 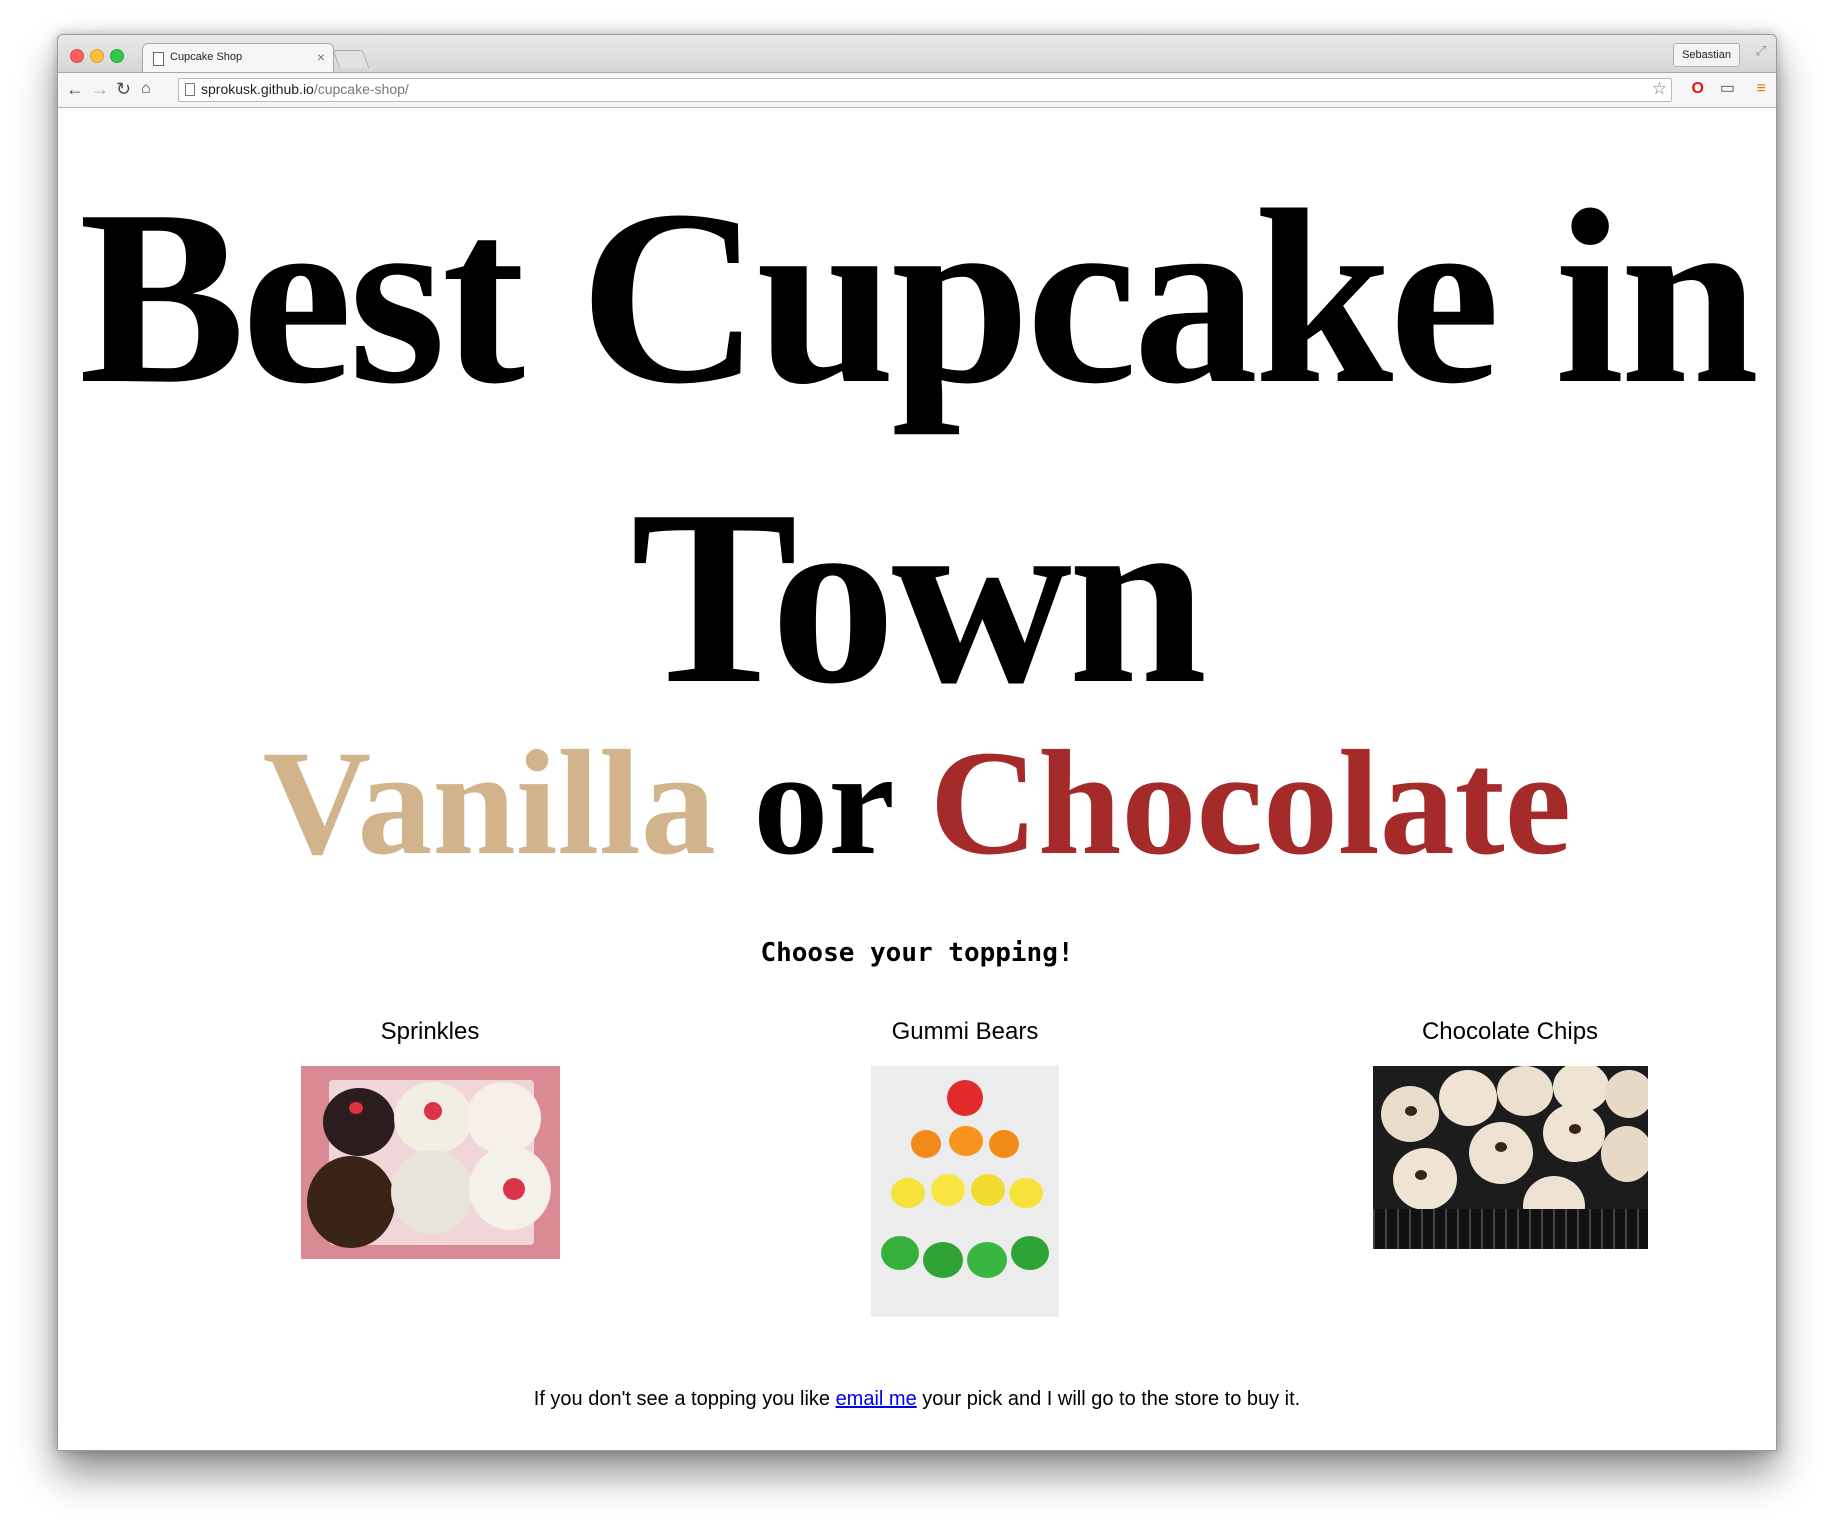 What do you see at coordinates (77, 56) in the screenshot?
I see `close-window-icon` at bounding box center [77, 56].